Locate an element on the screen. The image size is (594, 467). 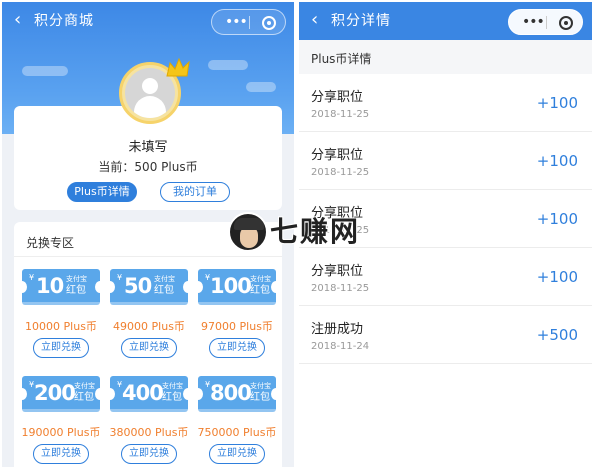
coupon-amount: 200 is located at coordinates (55, 393).